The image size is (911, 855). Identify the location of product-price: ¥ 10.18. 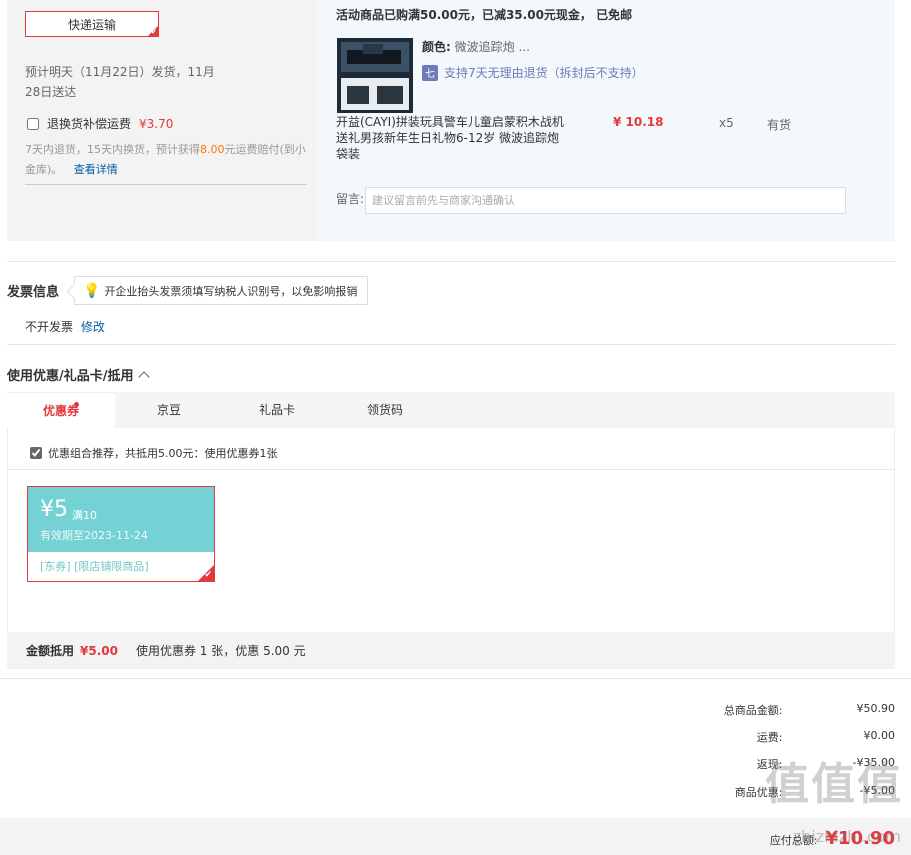
(638, 122).